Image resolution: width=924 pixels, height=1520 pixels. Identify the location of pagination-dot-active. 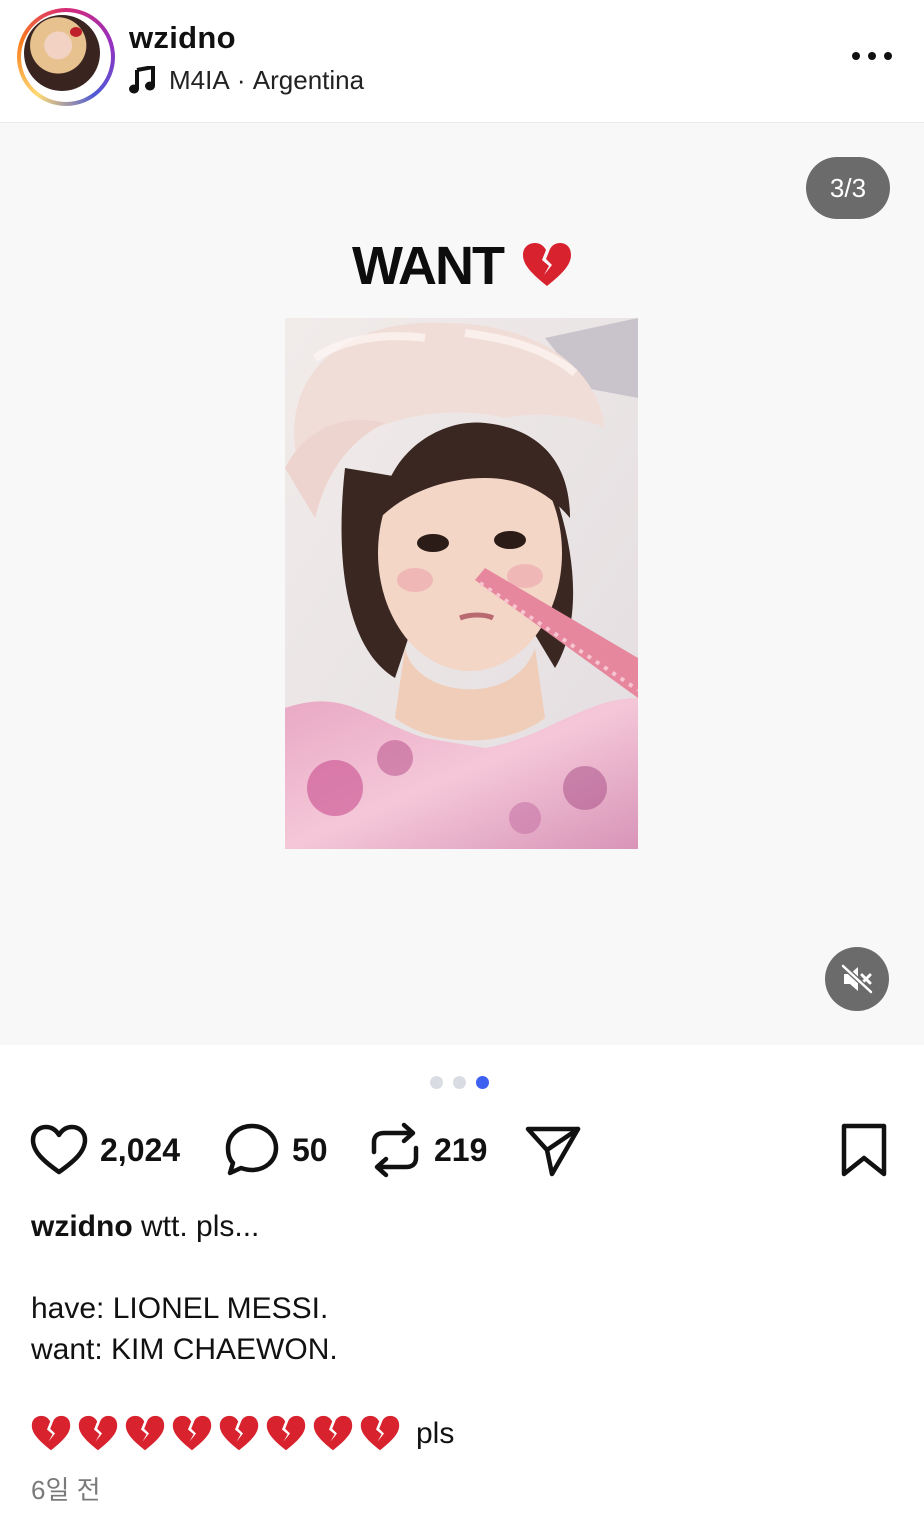
(482, 1082).